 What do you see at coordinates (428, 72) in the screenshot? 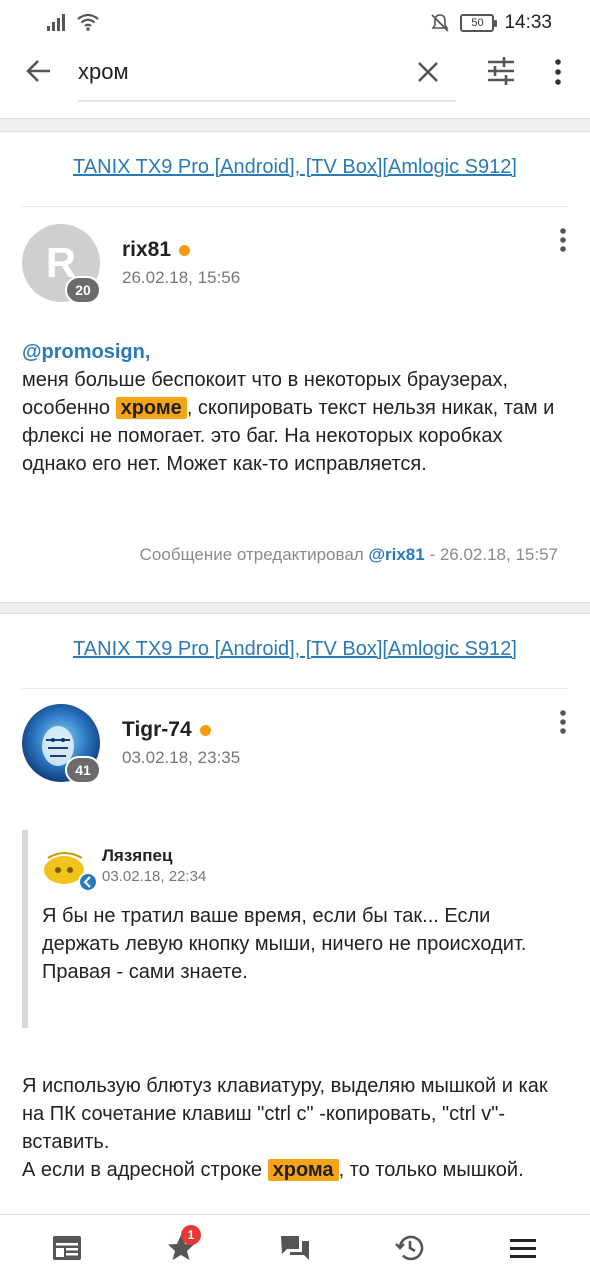
I see `clear-icon` at bounding box center [428, 72].